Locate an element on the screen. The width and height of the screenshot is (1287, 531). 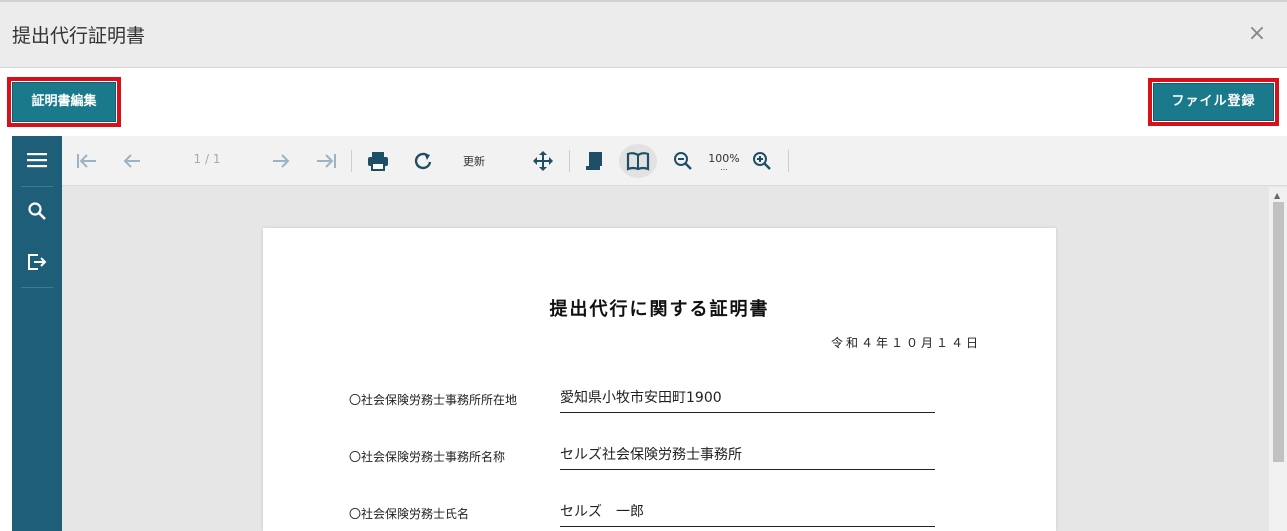
previous-page-icon is located at coordinates (132, 161).